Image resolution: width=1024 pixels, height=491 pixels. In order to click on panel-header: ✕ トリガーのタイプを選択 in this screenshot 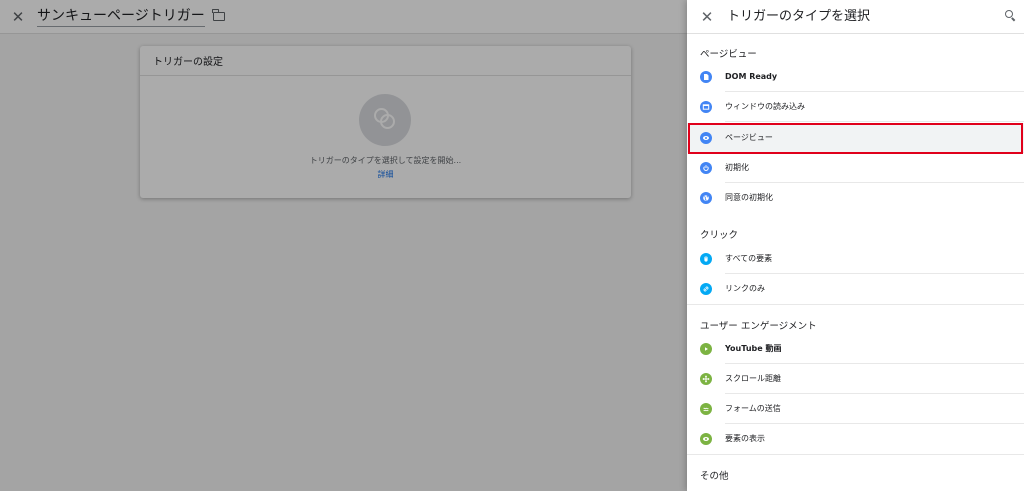, I will do `click(855, 17)`.